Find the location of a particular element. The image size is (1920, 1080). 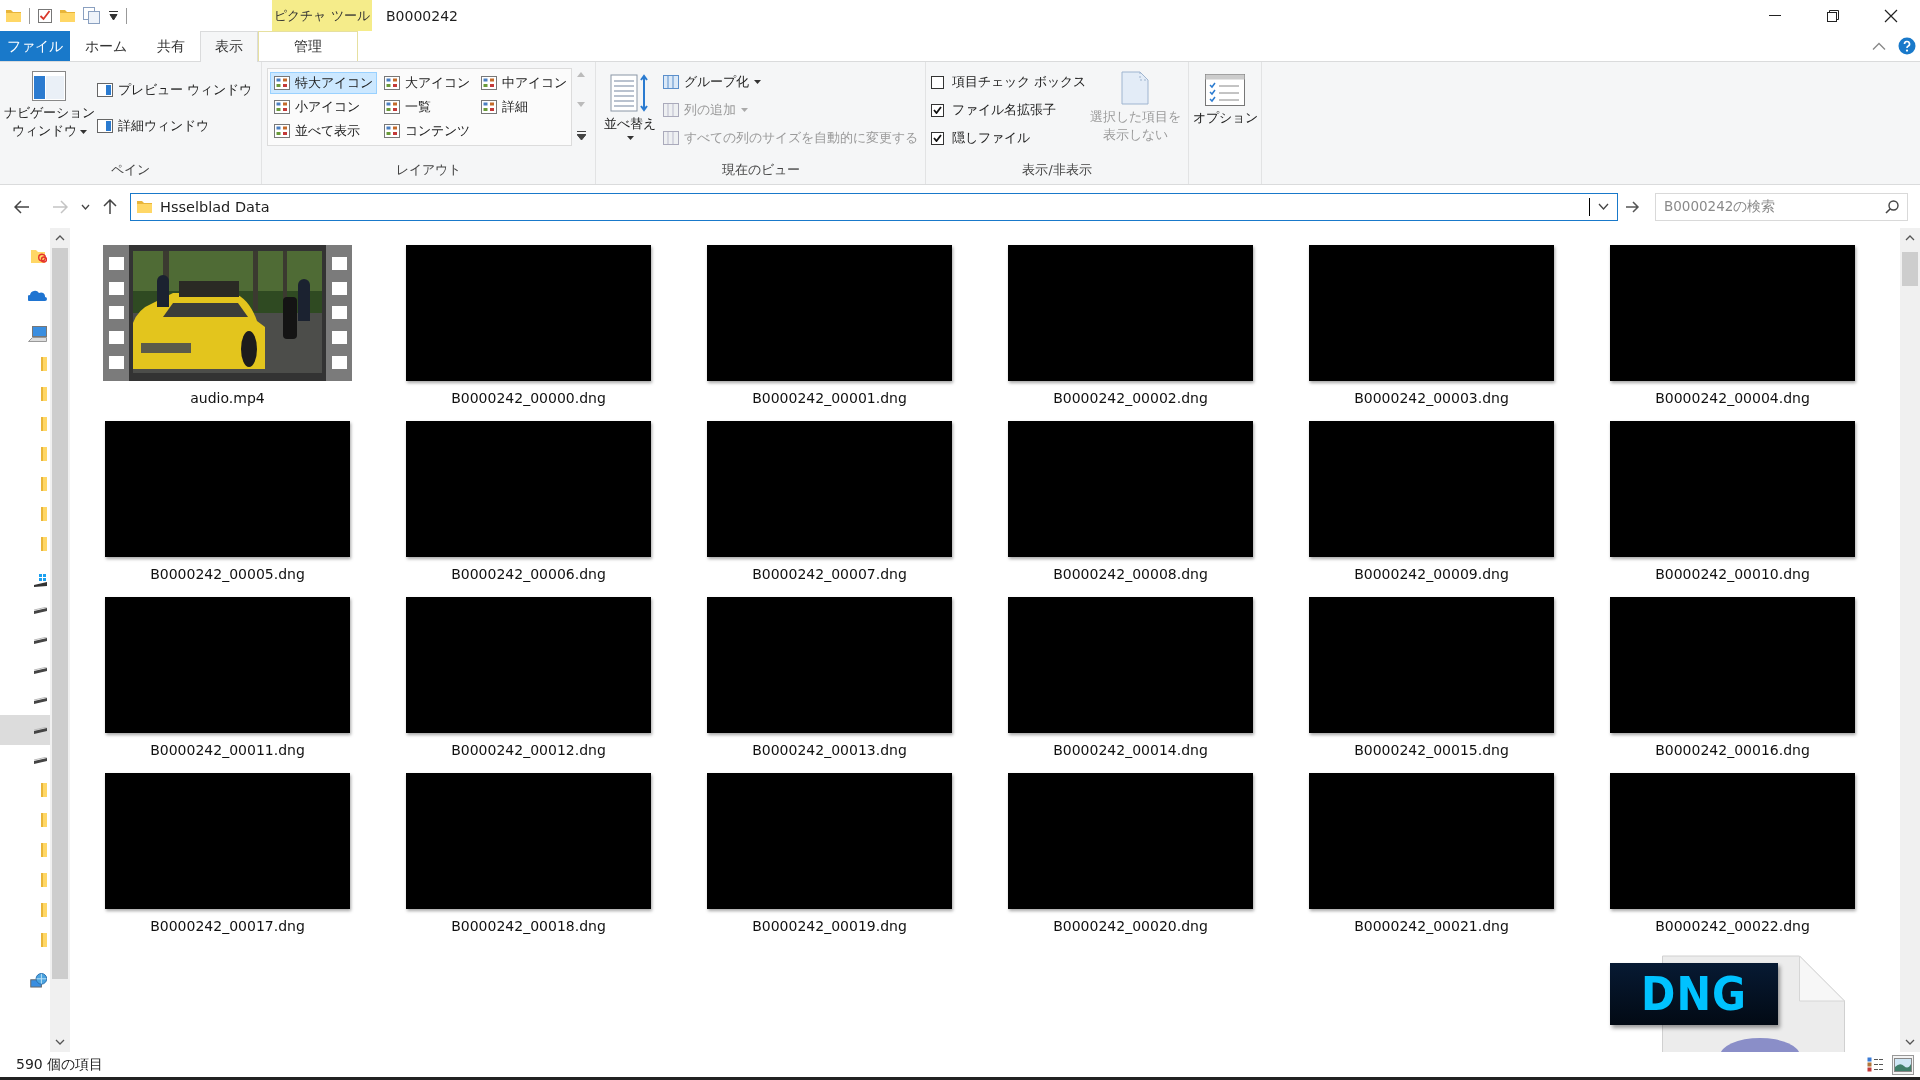

cloud-icon is located at coordinates (37, 295).